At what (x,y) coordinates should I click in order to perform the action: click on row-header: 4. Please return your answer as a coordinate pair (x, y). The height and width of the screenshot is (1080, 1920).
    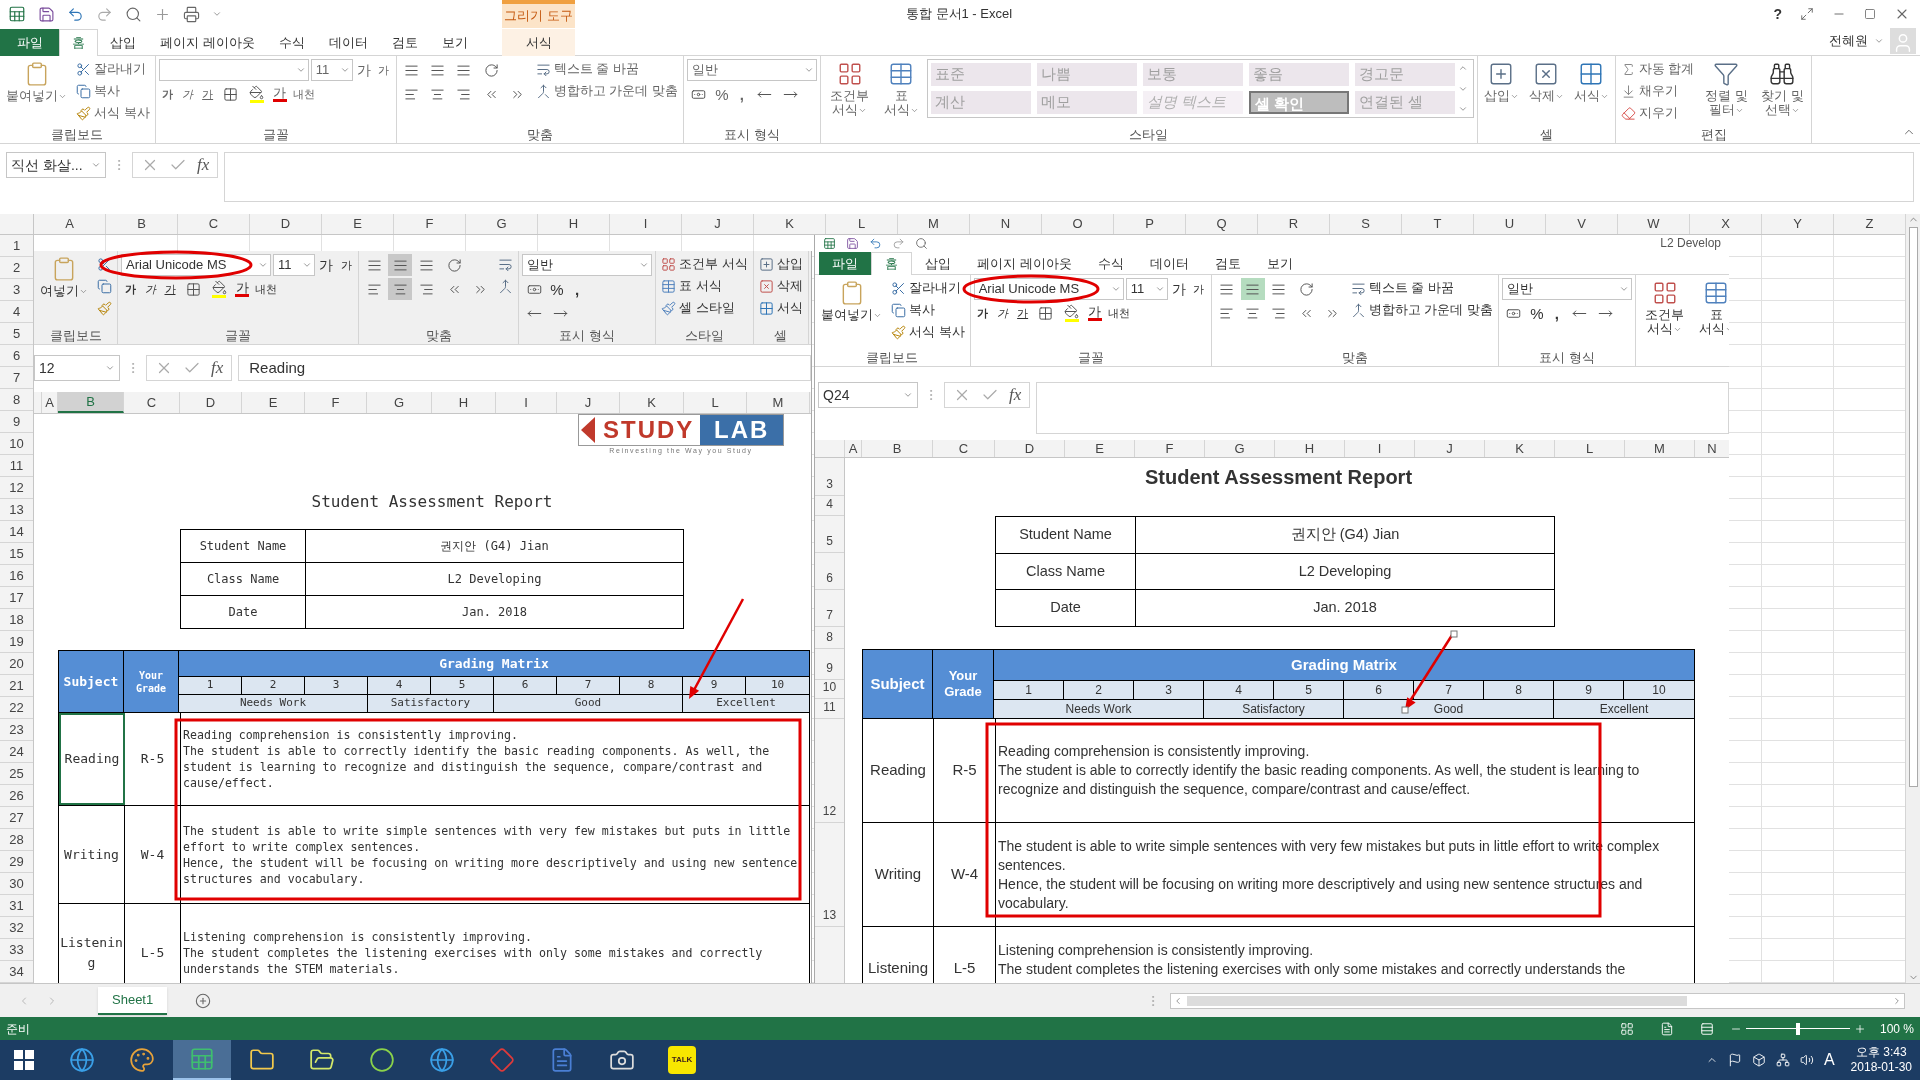
    Looking at the image, I should click on (829, 506).